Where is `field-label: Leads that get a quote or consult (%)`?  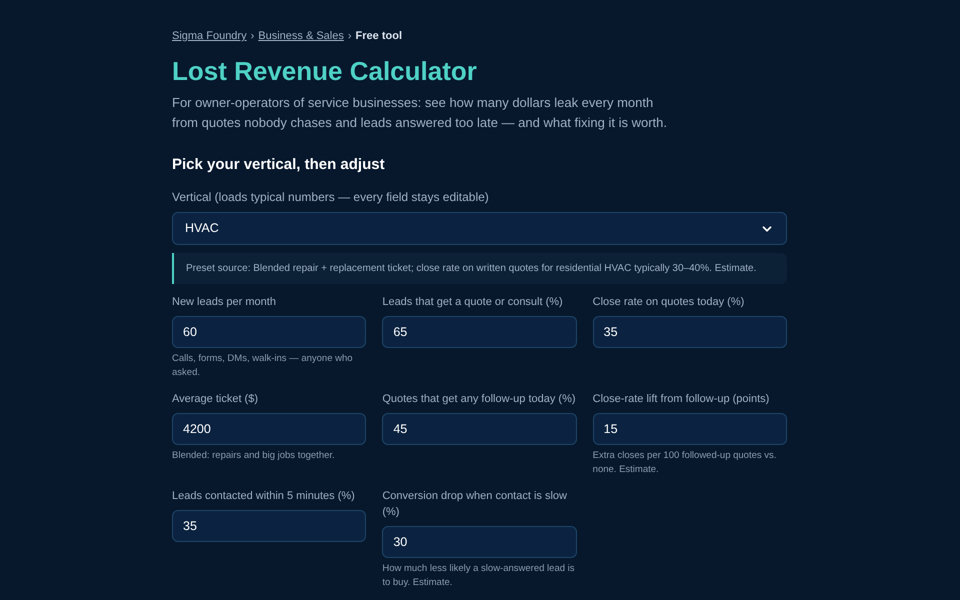 field-label: Leads that get a quote or consult (%) is located at coordinates (473, 302).